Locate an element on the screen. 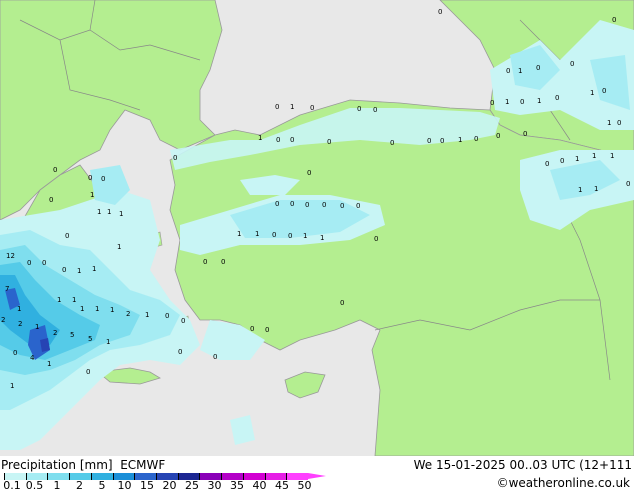  model-name: ECMWF is located at coordinates (143, 465).